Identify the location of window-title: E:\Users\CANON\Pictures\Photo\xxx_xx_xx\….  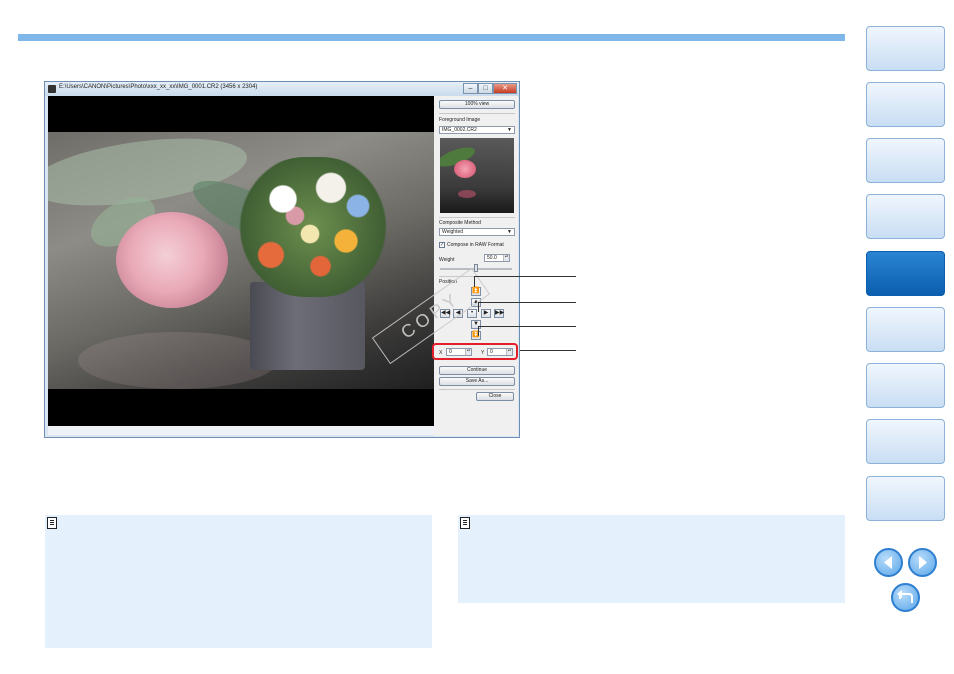
(158, 87).